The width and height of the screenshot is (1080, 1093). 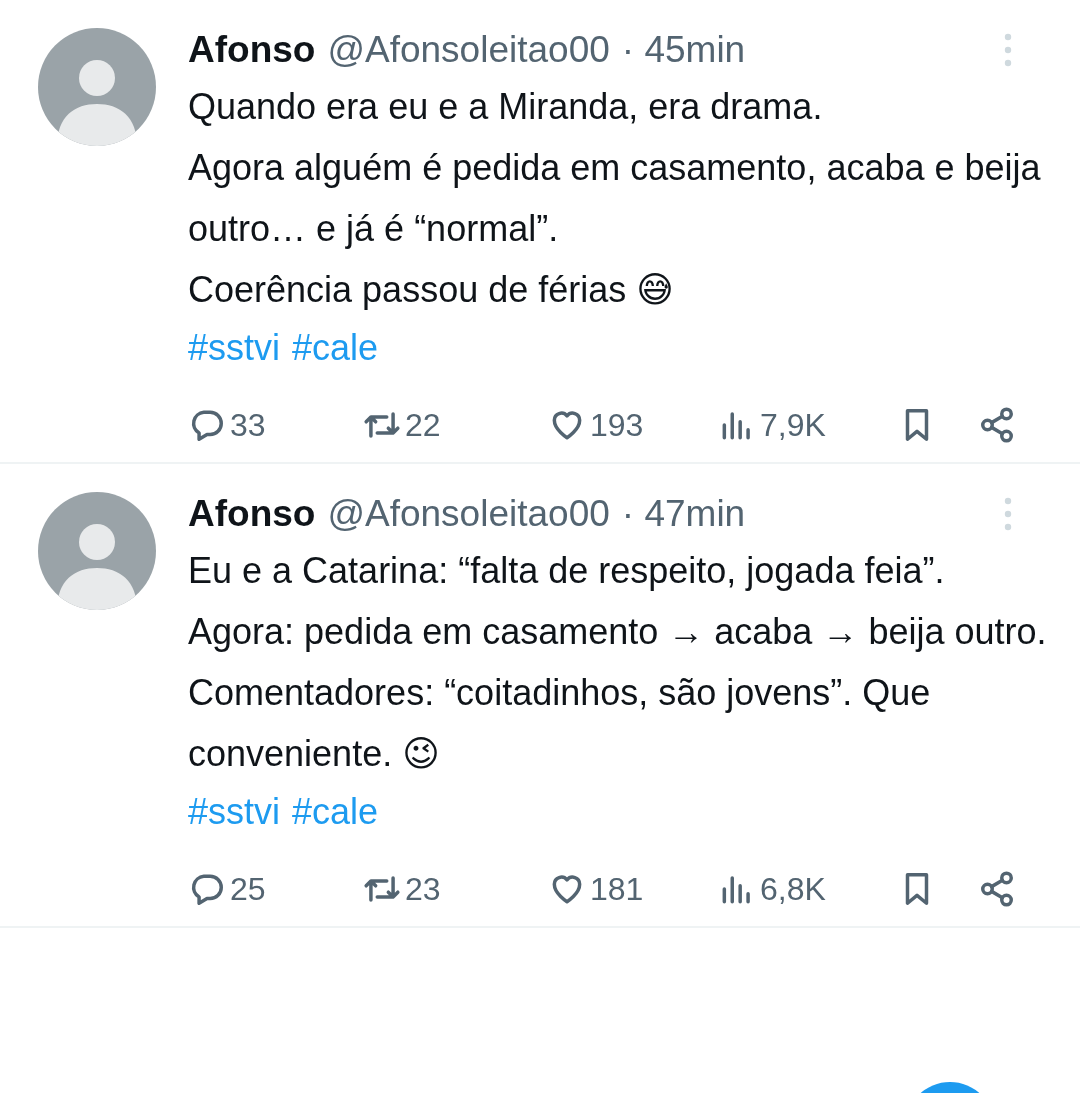 I want to click on reply-button: 25, so click(x=275, y=889).